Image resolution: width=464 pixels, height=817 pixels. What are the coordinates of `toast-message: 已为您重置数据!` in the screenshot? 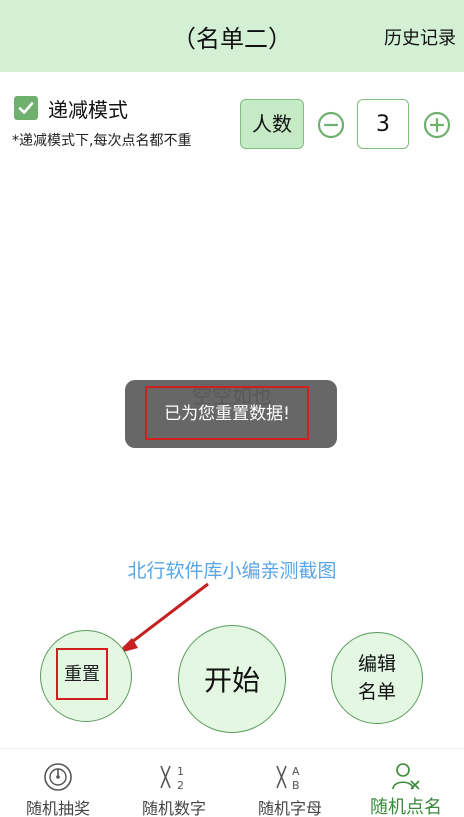 It's located at (227, 413).